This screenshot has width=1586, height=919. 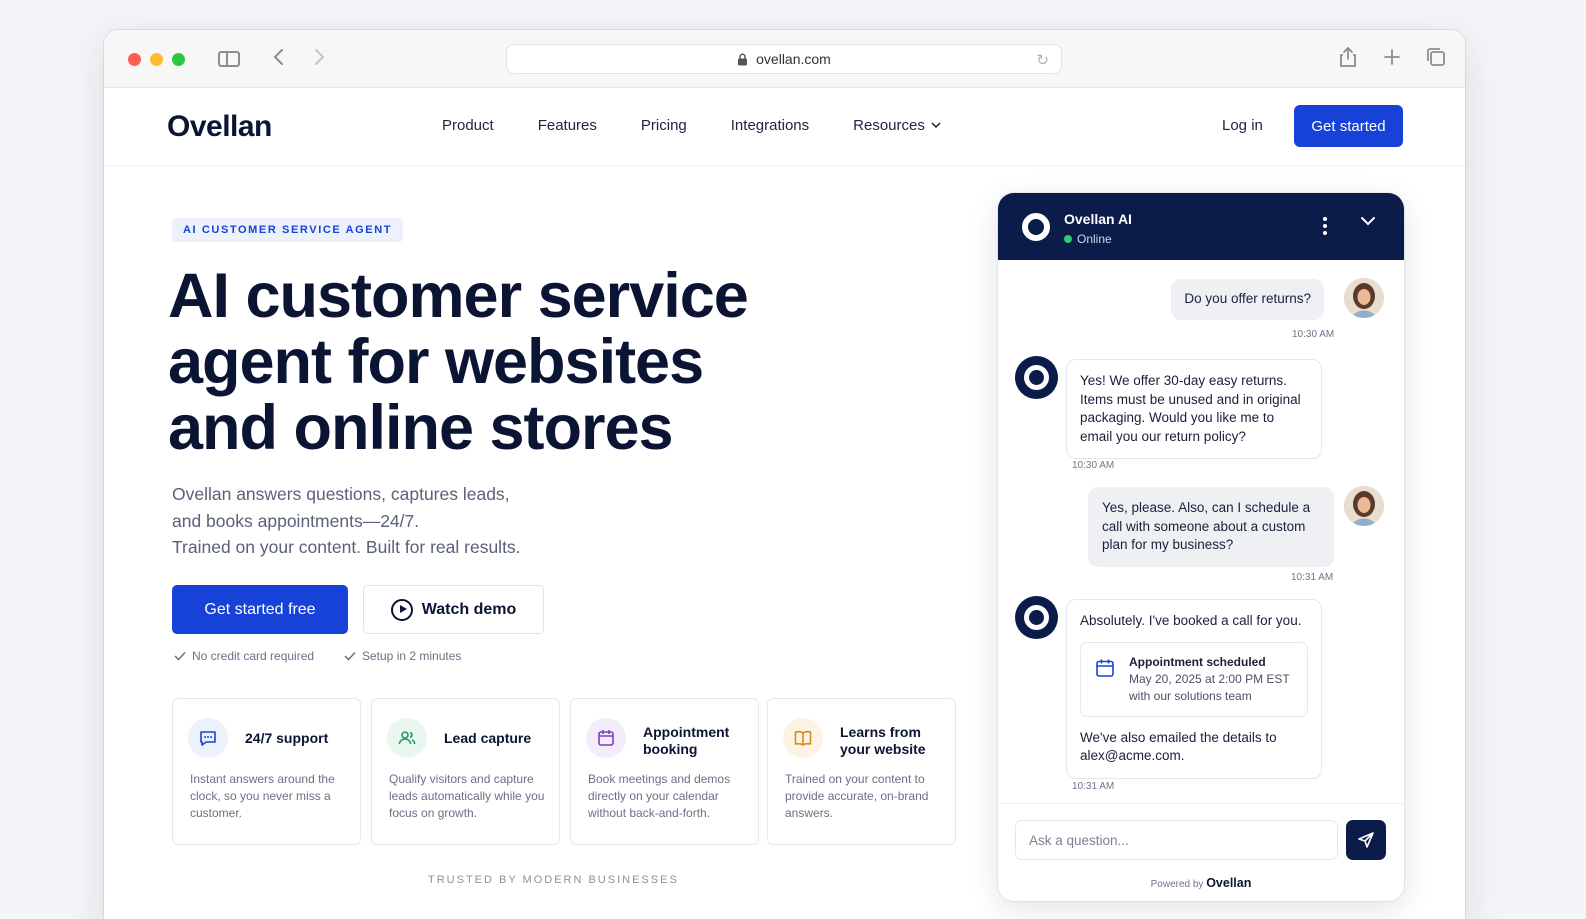 What do you see at coordinates (401, 609) in the screenshot?
I see `play-icon` at bounding box center [401, 609].